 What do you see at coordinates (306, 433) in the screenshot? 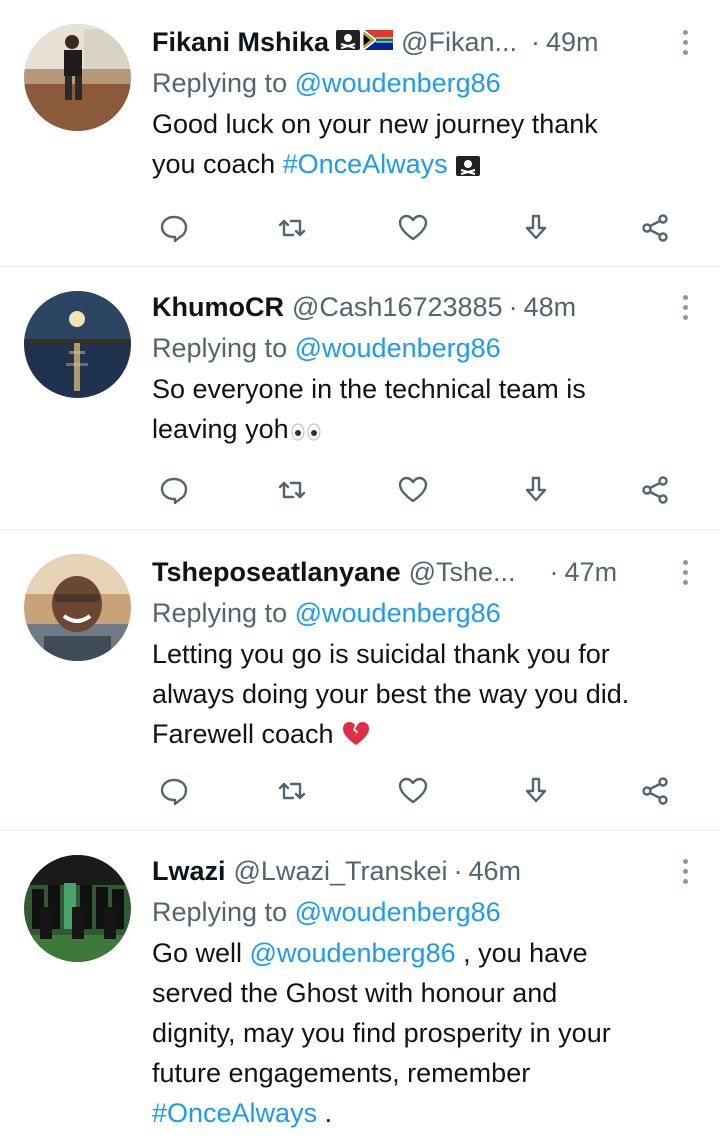
I see `eyes-icon` at bounding box center [306, 433].